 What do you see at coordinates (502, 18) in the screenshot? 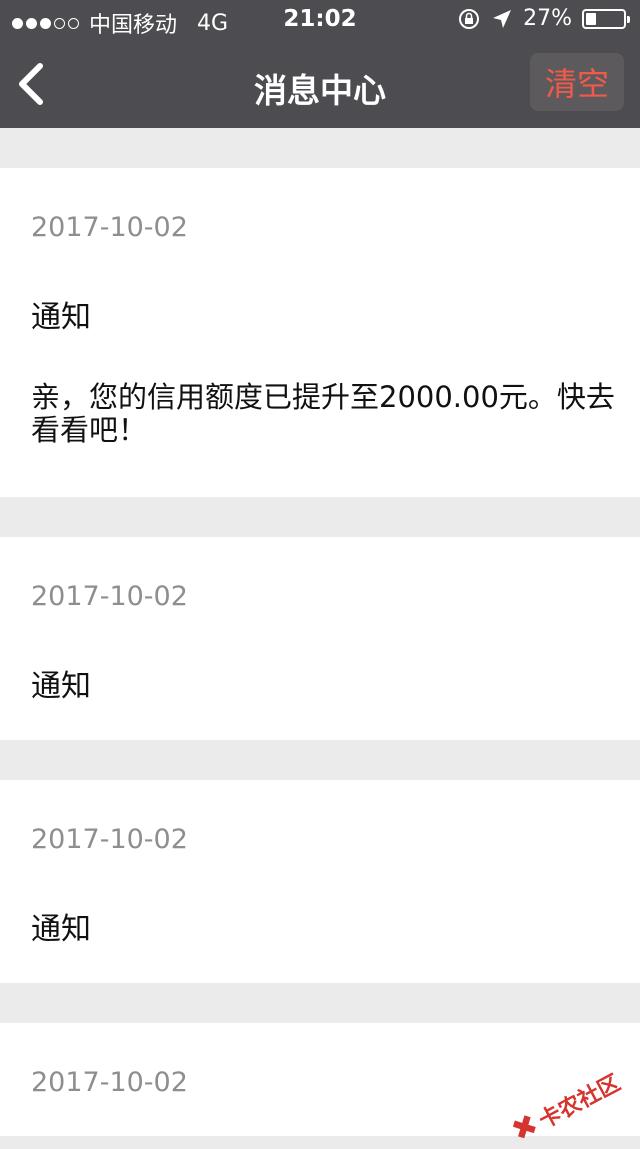
I see `location-arrow-icon` at bounding box center [502, 18].